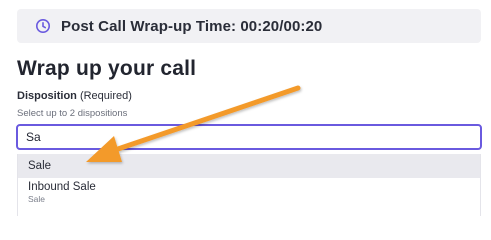  Describe the element at coordinates (47, 96) in the screenshot. I see `disposition-label-text: Disposition` at that location.